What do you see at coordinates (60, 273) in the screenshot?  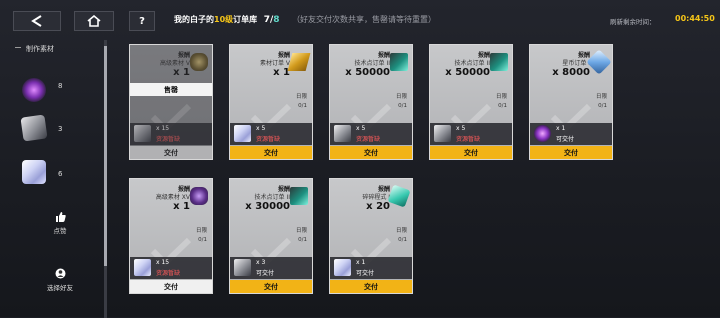 I see `friend-icon` at bounding box center [60, 273].